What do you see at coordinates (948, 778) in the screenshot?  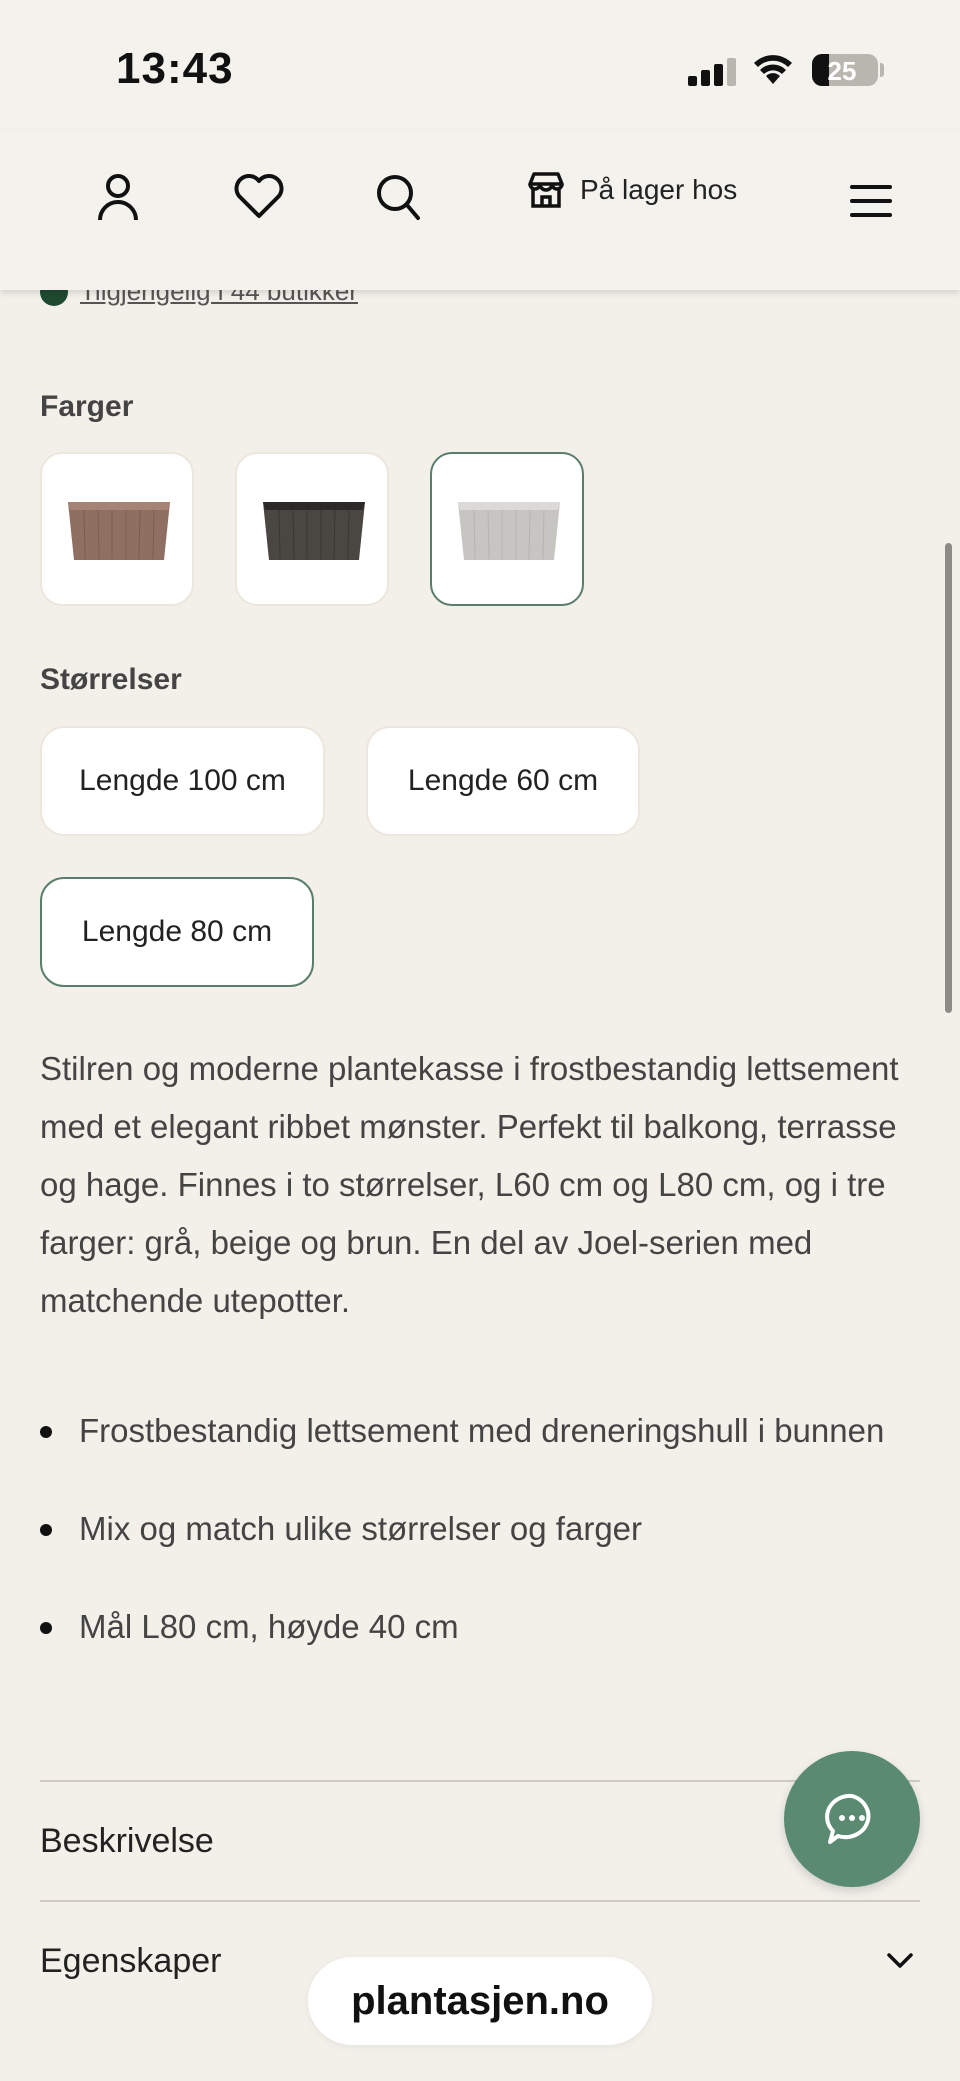 I see `scrollbar` at bounding box center [948, 778].